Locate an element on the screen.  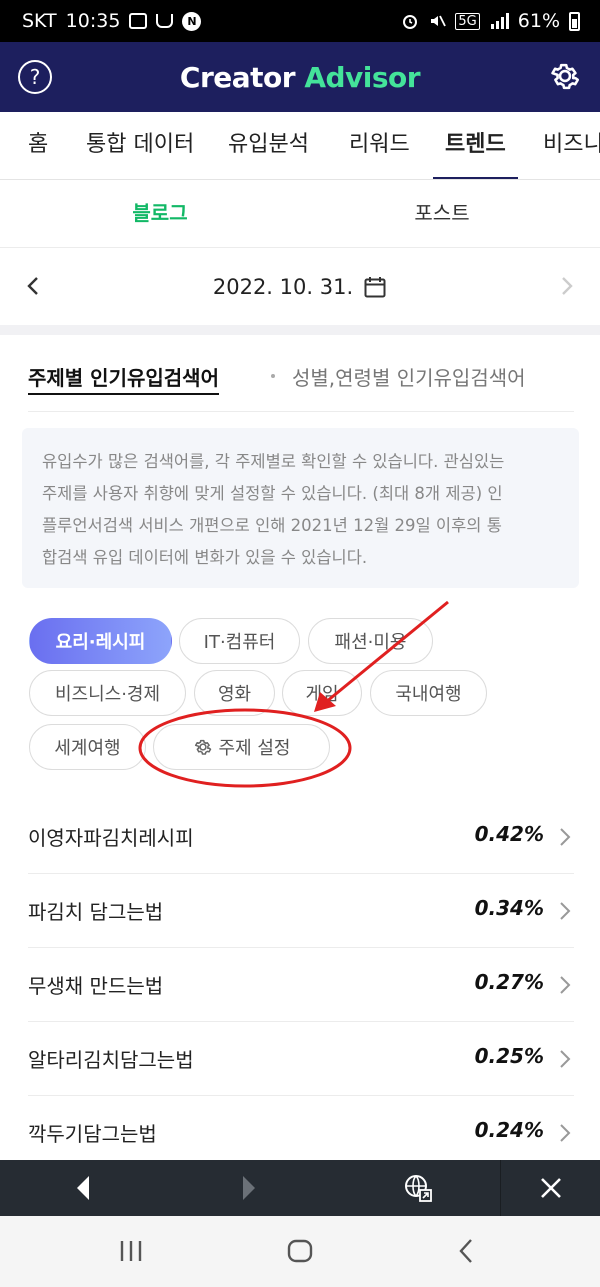
topic-settings-button: 주제 설정 is located at coordinates (241, 747).